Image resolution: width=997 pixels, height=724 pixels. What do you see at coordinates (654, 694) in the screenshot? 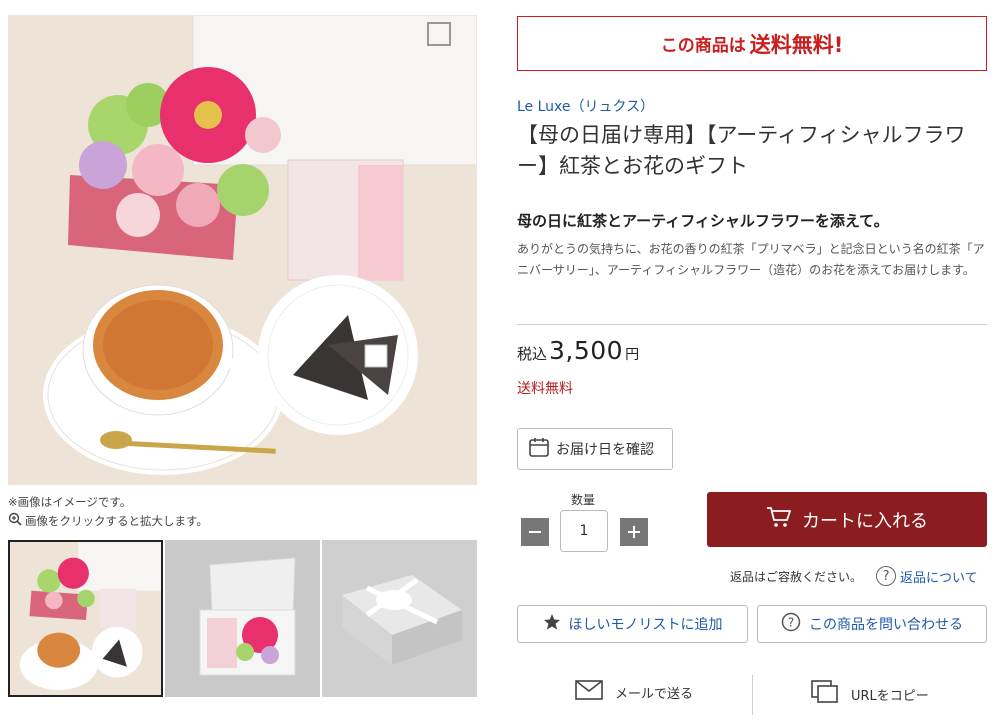
I see `share-mail-label: メールで送る` at bounding box center [654, 694].